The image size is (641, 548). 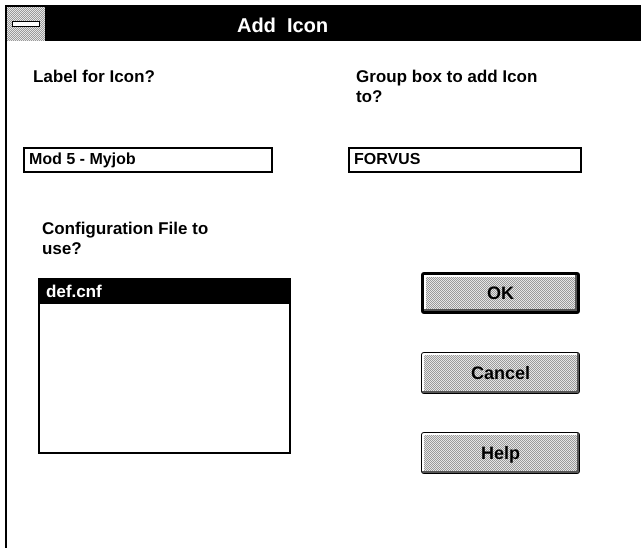 I want to click on field-label: Configuration File to use?, so click(x=125, y=239).